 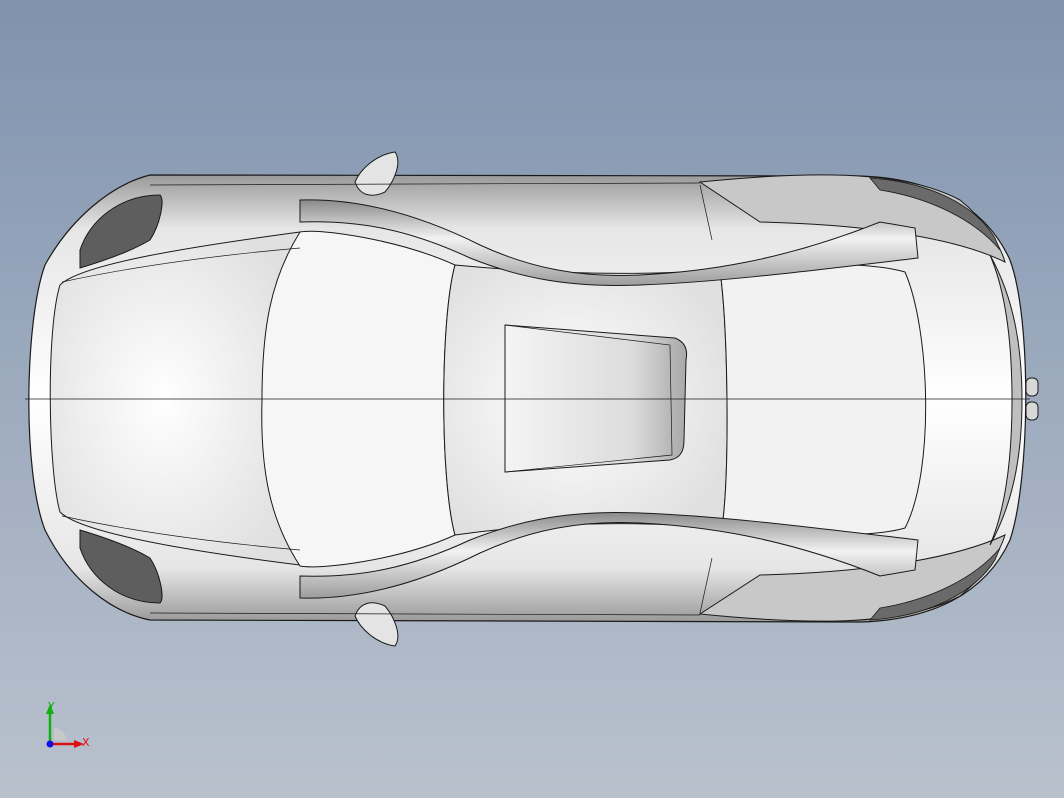 What do you see at coordinates (70, 728) in the screenshot?
I see `coordinate-triad: X Y` at bounding box center [70, 728].